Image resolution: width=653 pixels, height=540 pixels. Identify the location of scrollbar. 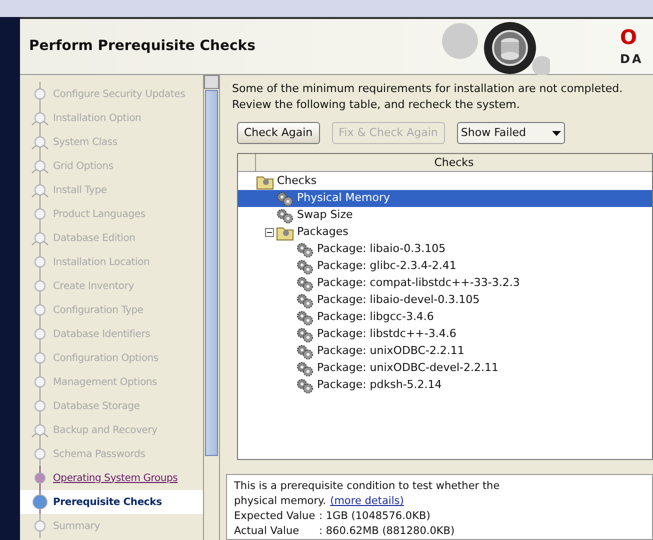
(211, 307).